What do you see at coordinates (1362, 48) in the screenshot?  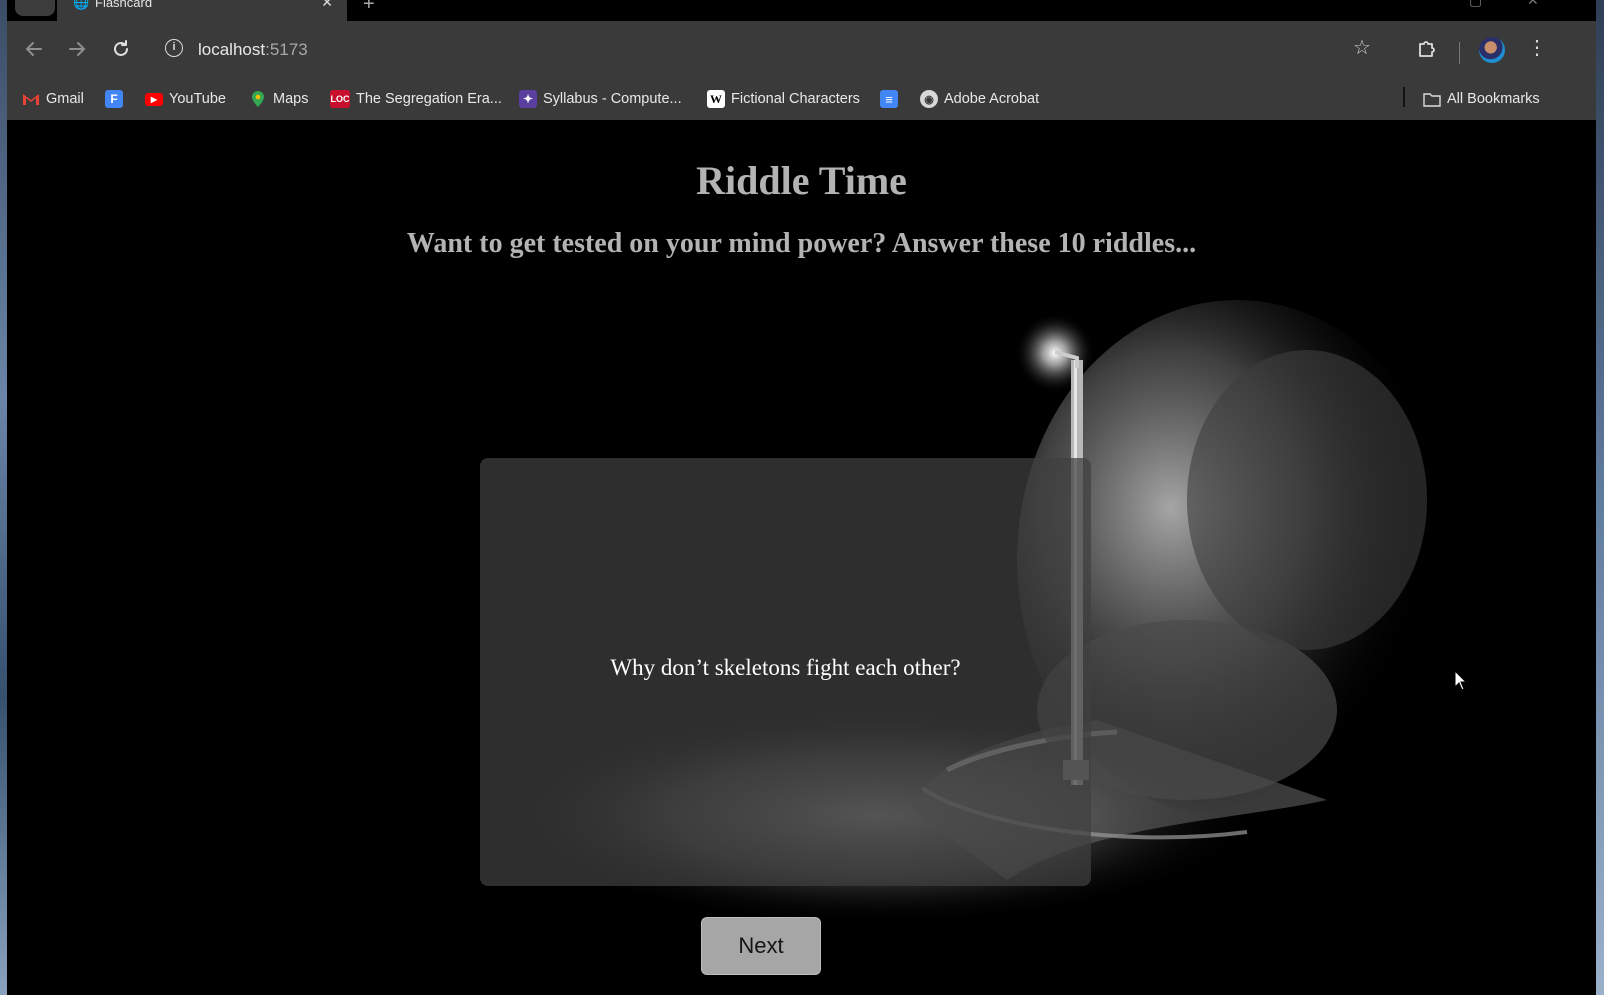 I see `bookmark-star-icon: ☆` at bounding box center [1362, 48].